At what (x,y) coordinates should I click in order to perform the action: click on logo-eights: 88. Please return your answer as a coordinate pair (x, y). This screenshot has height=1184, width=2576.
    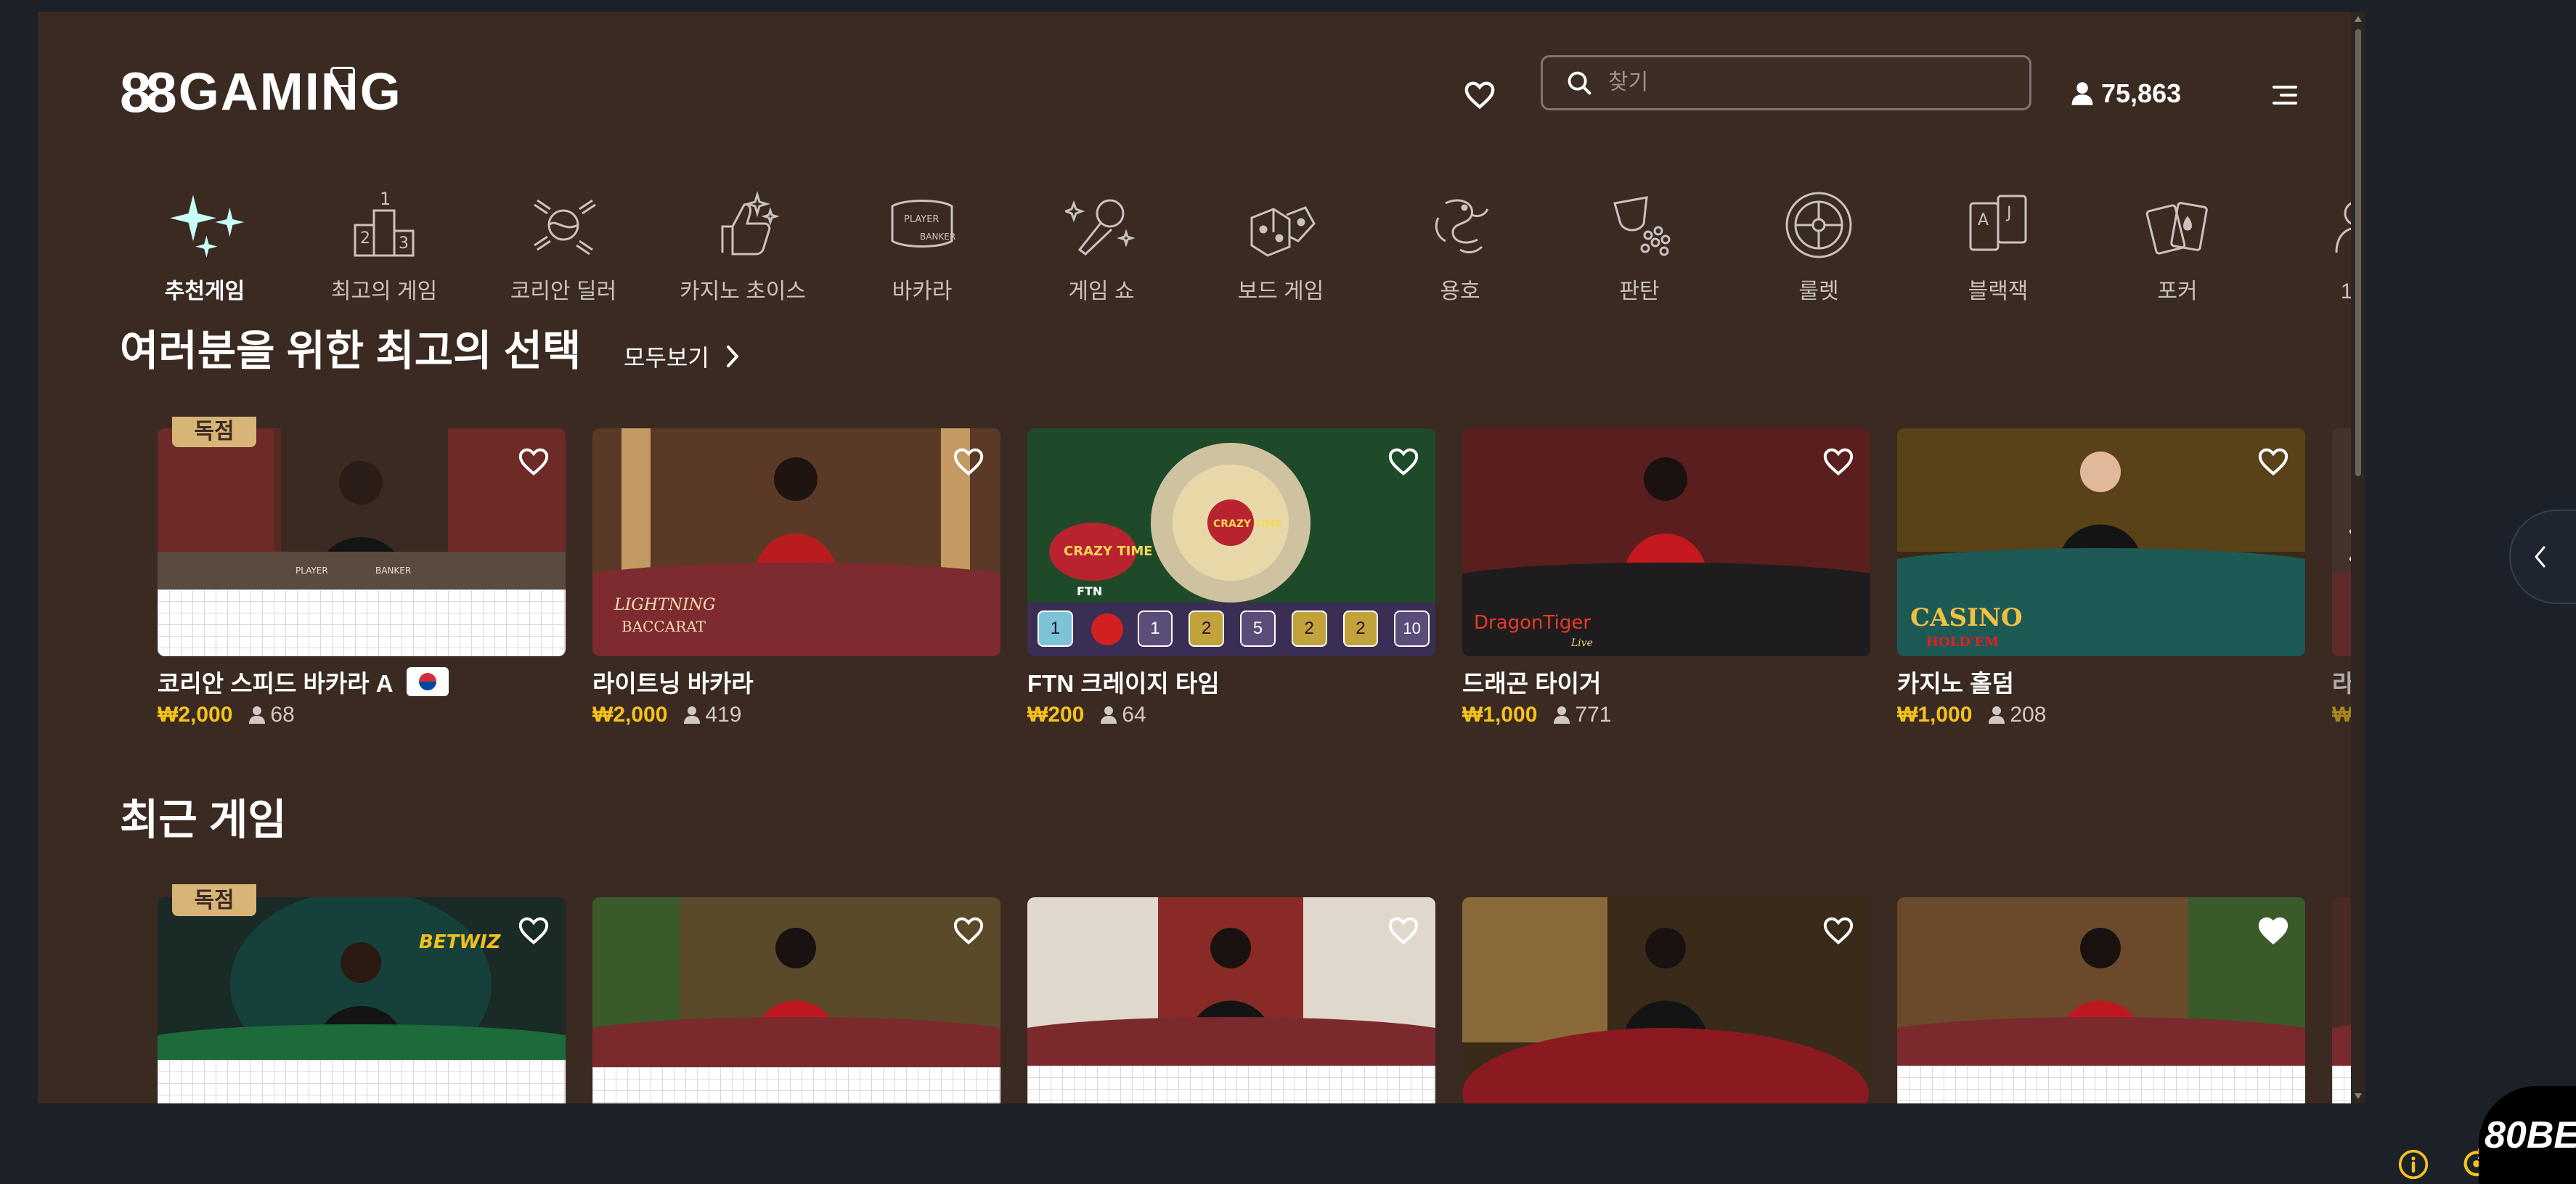
    Looking at the image, I should click on (148, 92).